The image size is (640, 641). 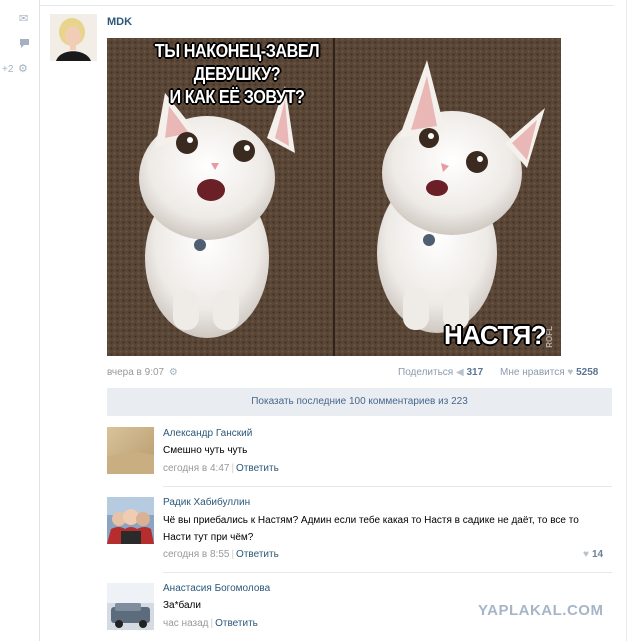 What do you see at coordinates (73, 37) in the screenshot?
I see `post-avatar` at bounding box center [73, 37].